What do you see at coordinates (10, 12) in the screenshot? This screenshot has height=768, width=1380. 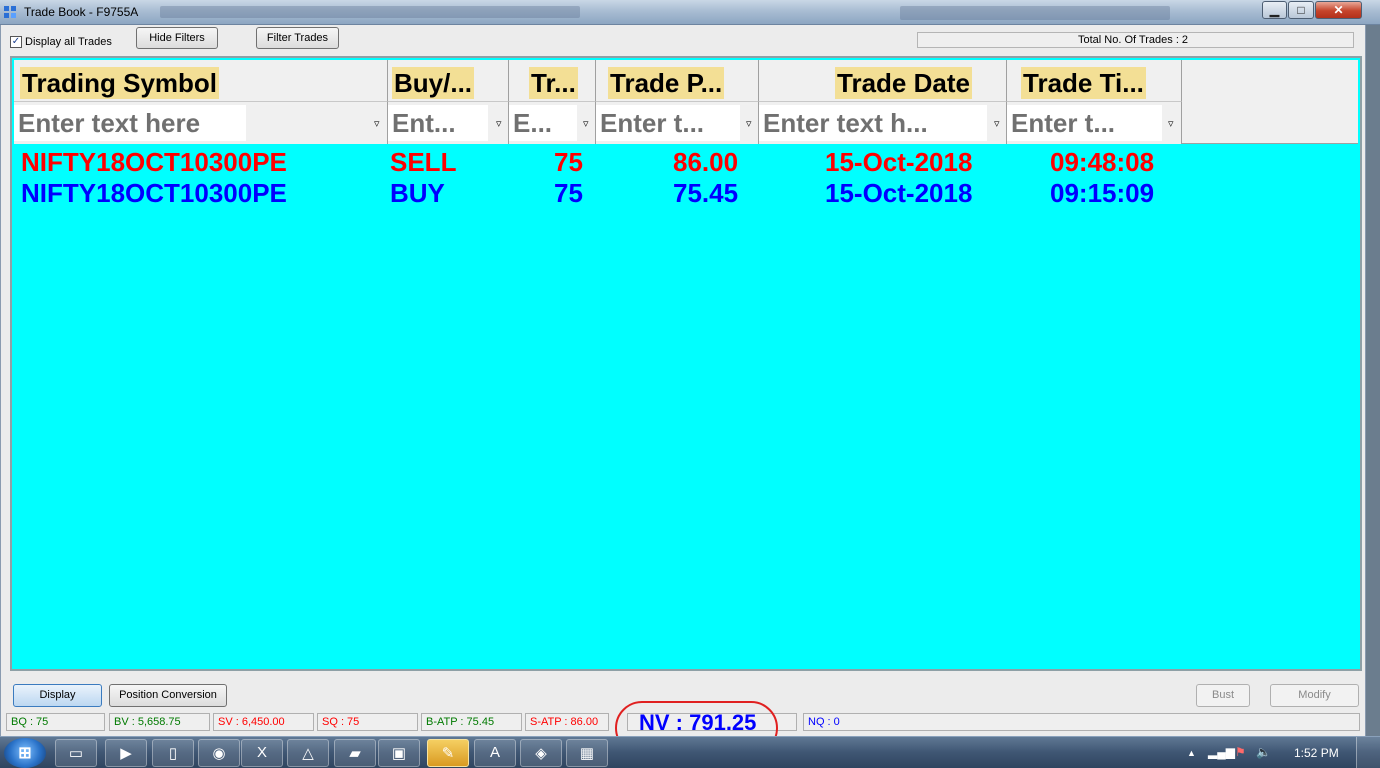 I see `app-icon` at bounding box center [10, 12].